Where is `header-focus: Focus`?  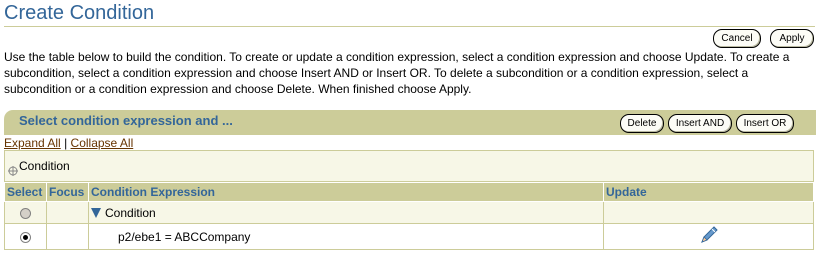
header-focus: Focus is located at coordinates (67, 192).